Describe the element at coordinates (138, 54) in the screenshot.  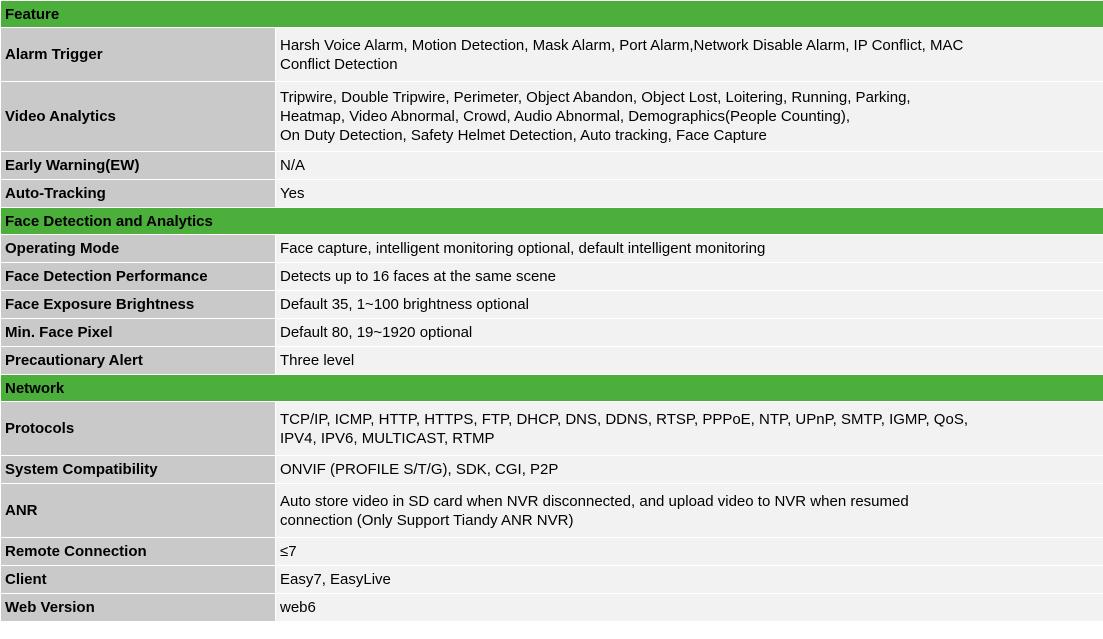
I see `spec-label: Alarm Trigger` at that location.